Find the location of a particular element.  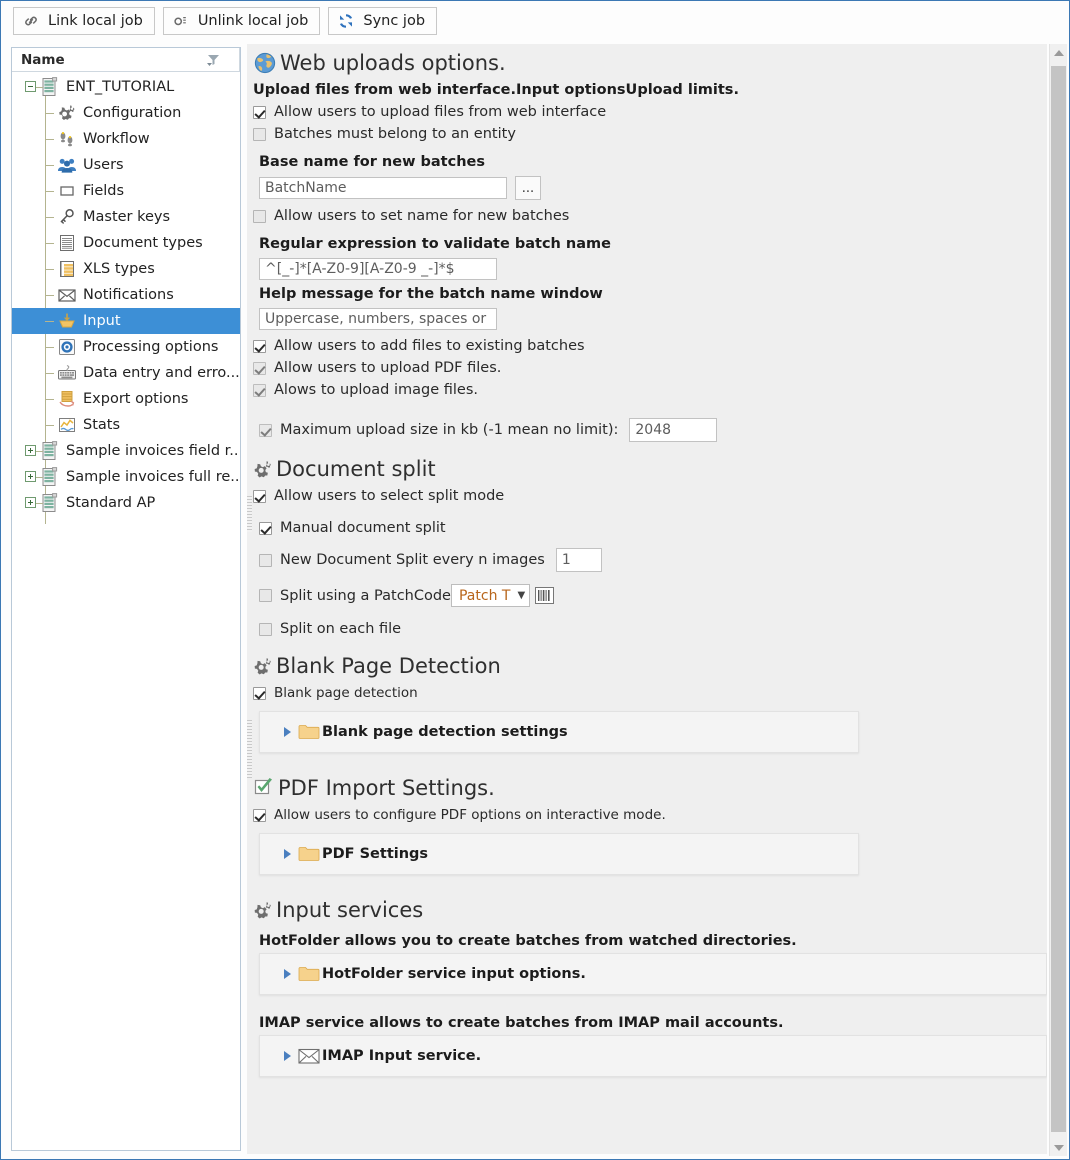

tree-item-12: Export options is located at coordinates (126, 399).